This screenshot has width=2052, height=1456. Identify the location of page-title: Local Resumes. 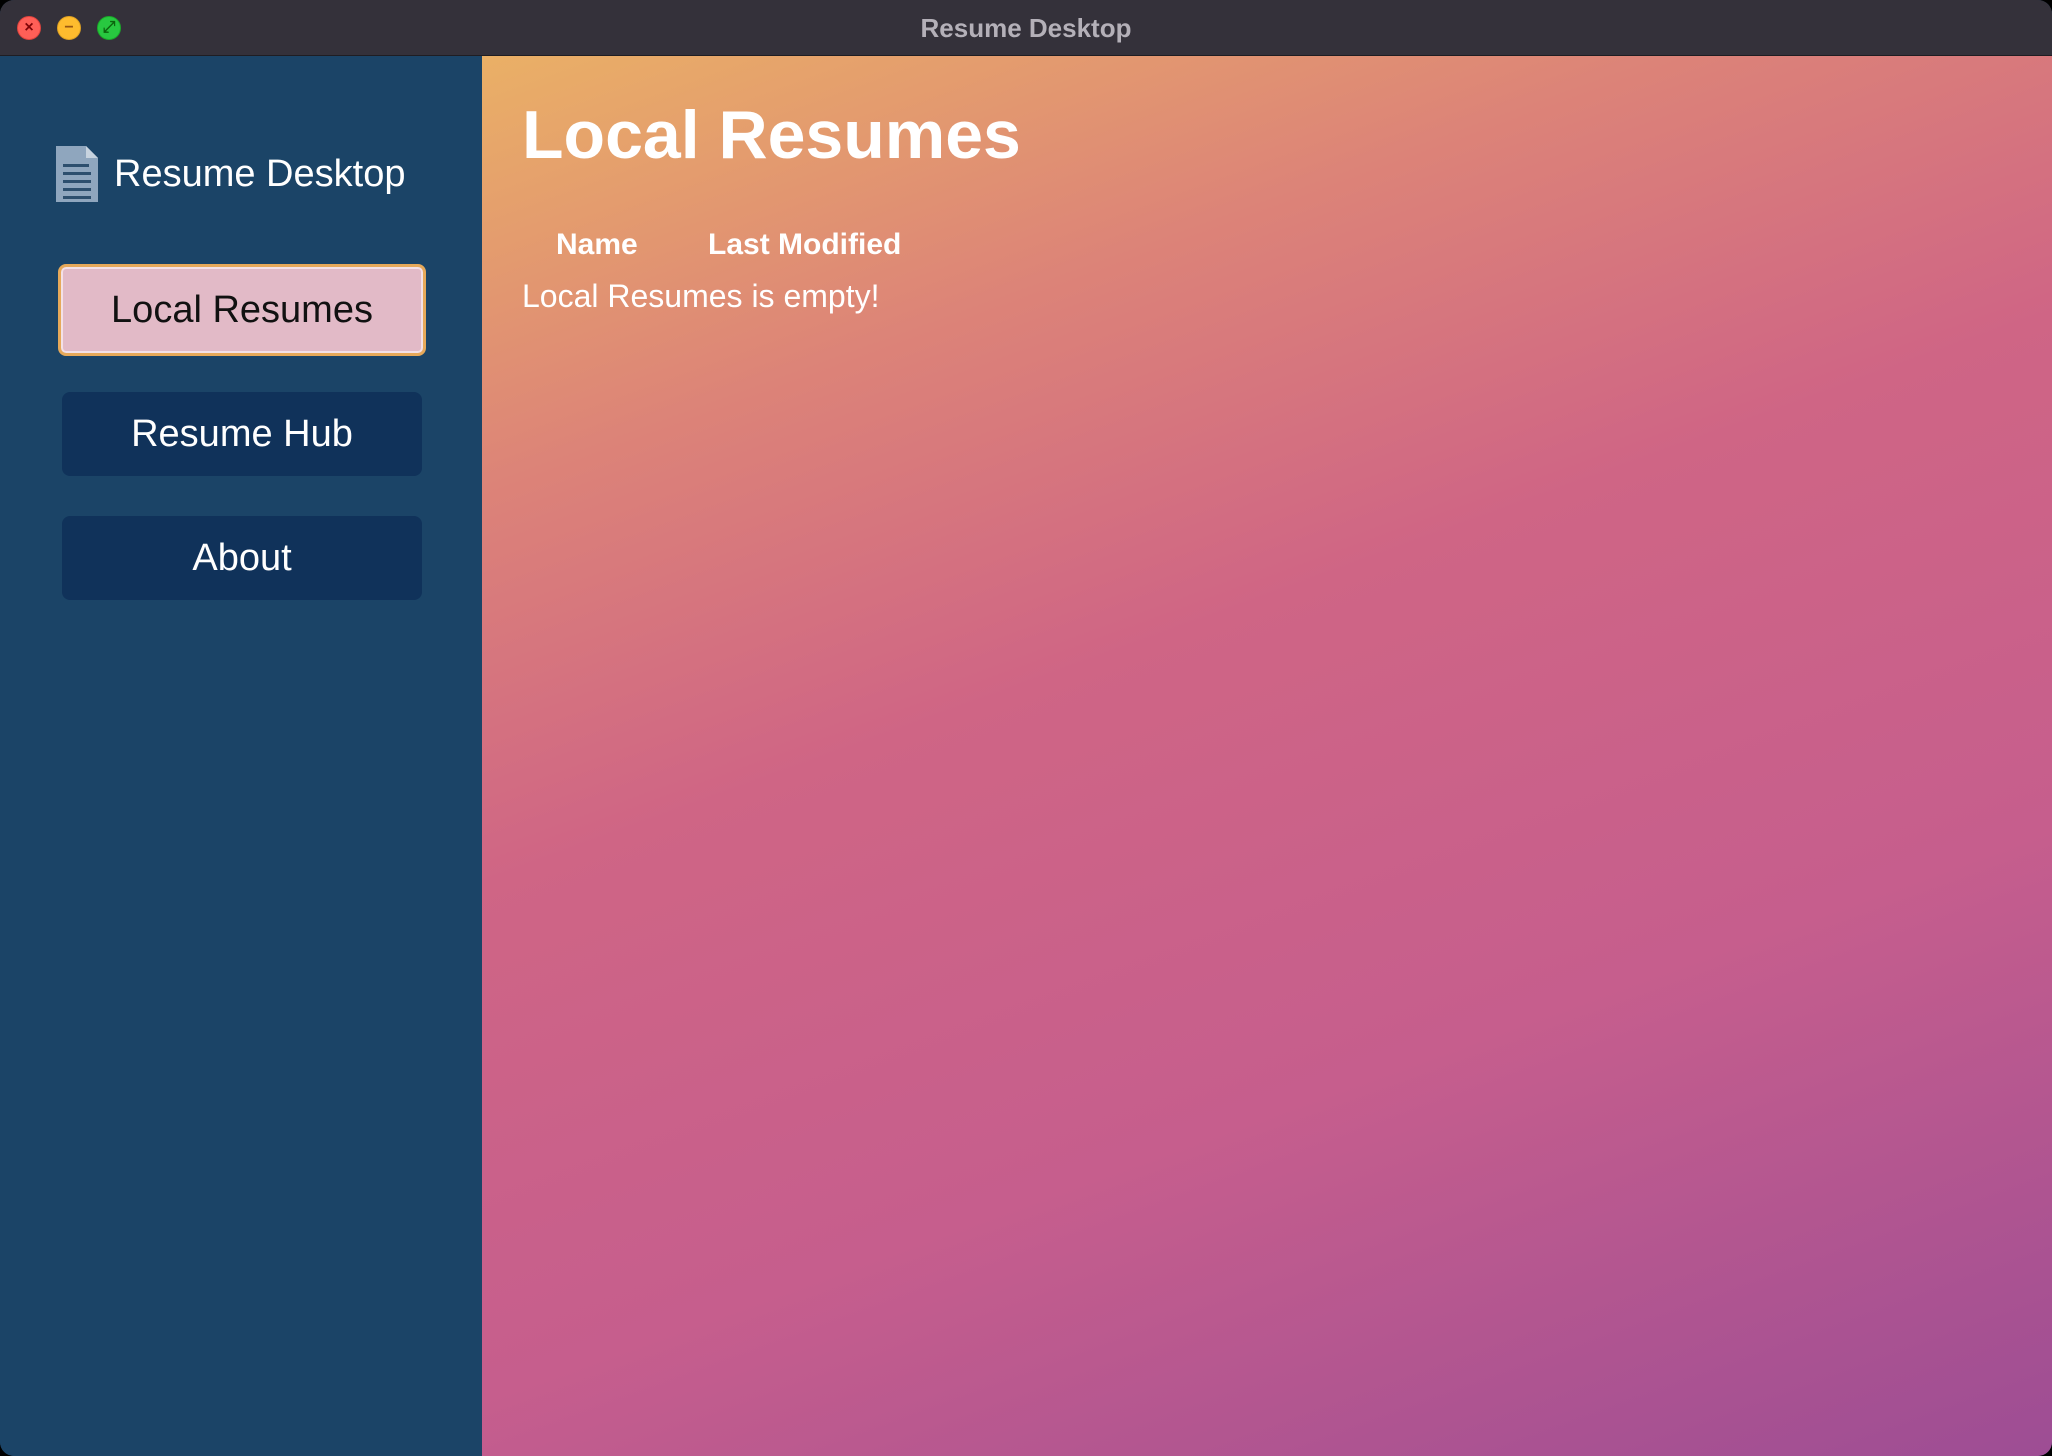
(771, 135).